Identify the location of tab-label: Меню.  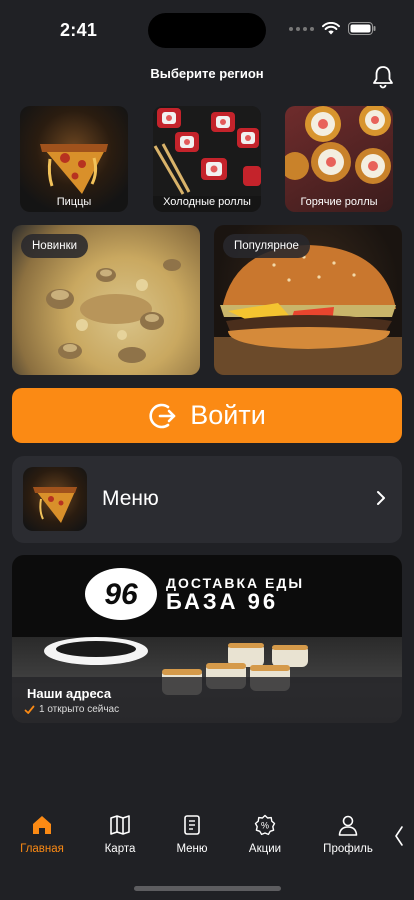
(192, 849).